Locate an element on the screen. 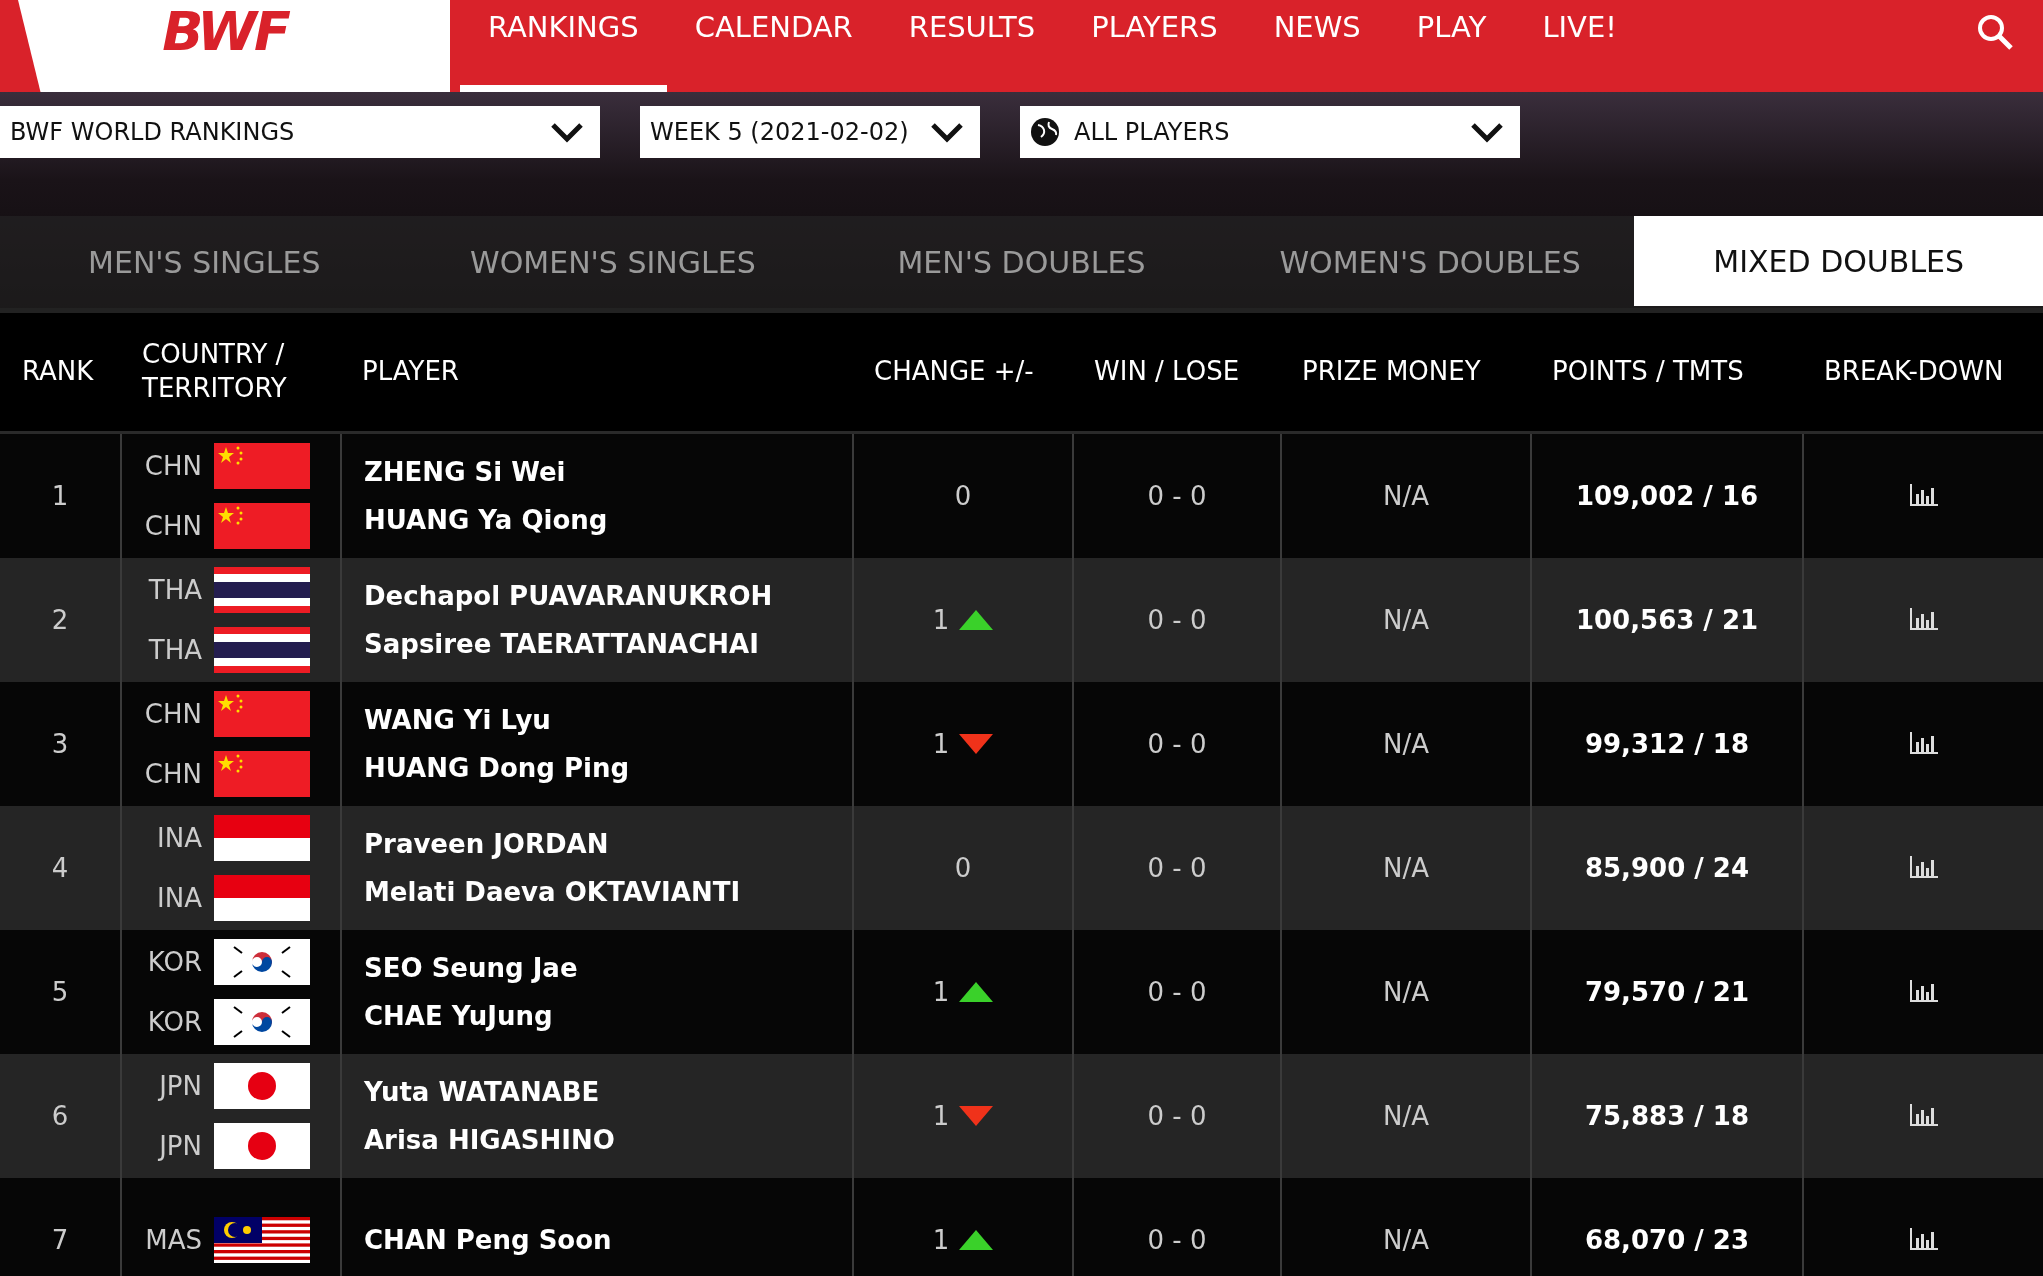 The width and height of the screenshot is (2043, 1276). column-header: PLAYER is located at coordinates (596, 372).